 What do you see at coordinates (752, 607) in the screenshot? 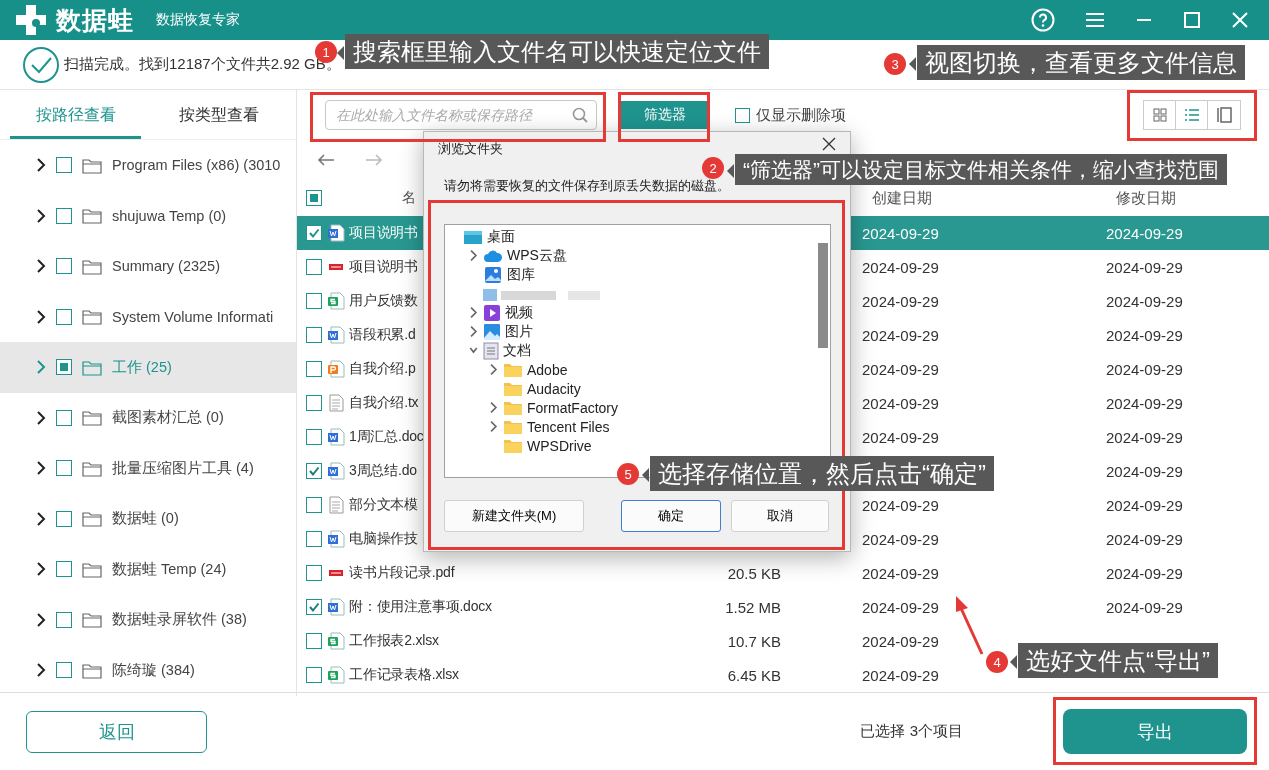
I see `file-size: 1.52 MB` at bounding box center [752, 607].